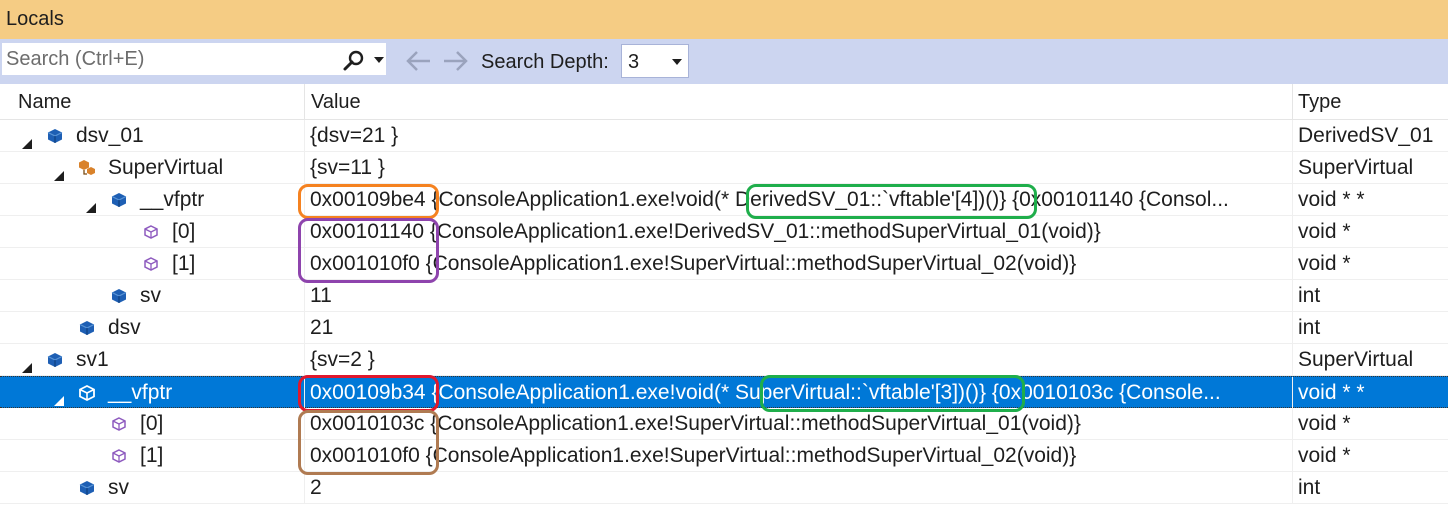  I want to click on arrow-right-icon, so click(456, 61).